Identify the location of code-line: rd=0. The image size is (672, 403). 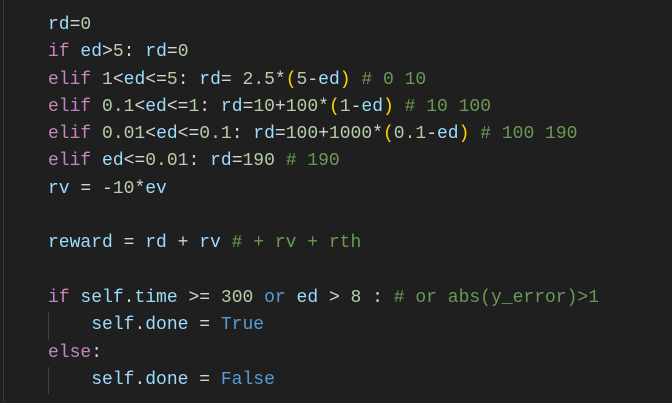
(323, 25).